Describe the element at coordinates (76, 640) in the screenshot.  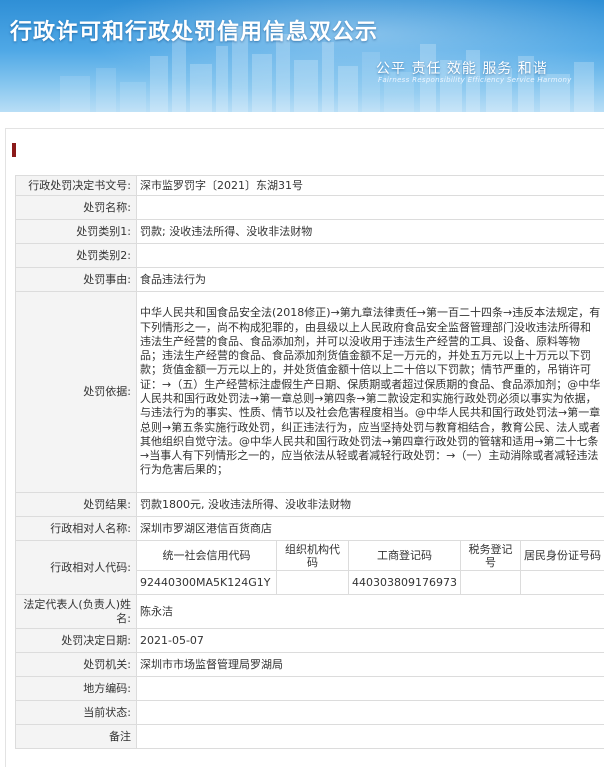
I see `decision-date-label: 处罚决定日期:` at that location.